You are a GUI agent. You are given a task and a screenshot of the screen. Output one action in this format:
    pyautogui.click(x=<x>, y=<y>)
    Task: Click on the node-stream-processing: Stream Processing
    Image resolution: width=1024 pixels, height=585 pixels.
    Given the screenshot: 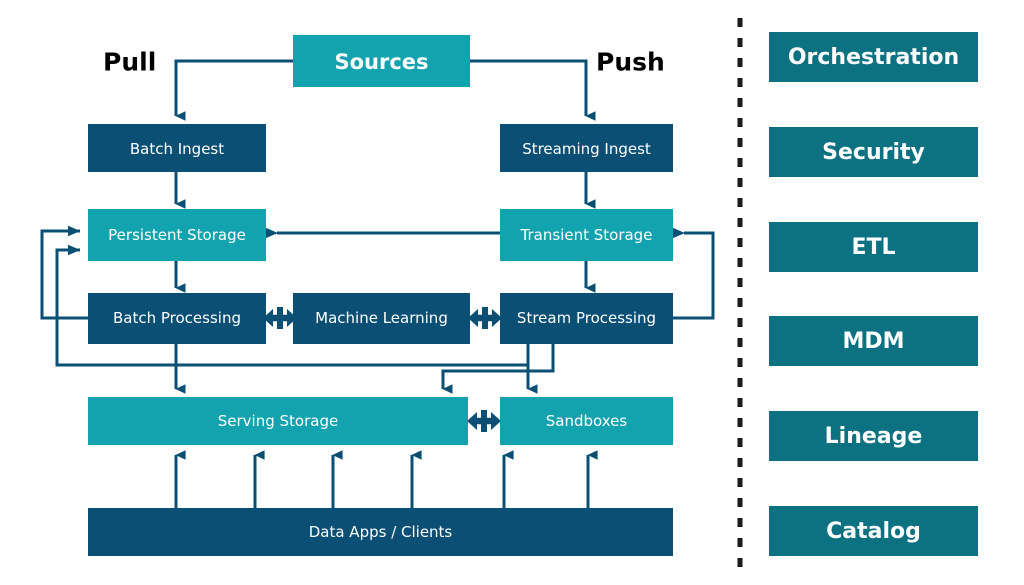 What is the action you would take?
    pyautogui.click(x=586, y=318)
    